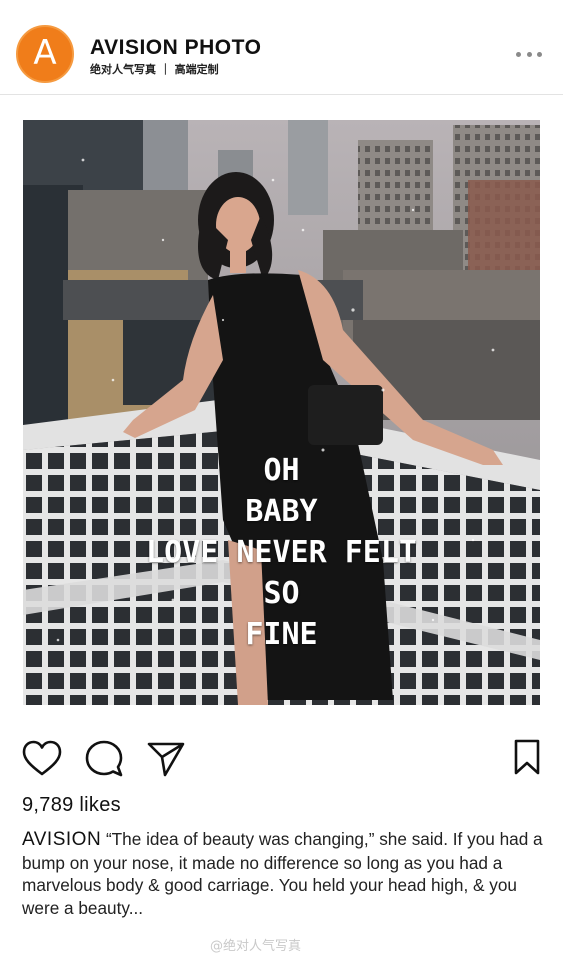 The width and height of the screenshot is (563, 960). What do you see at coordinates (527, 757) in the screenshot?
I see `bookmark-icon` at bounding box center [527, 757].